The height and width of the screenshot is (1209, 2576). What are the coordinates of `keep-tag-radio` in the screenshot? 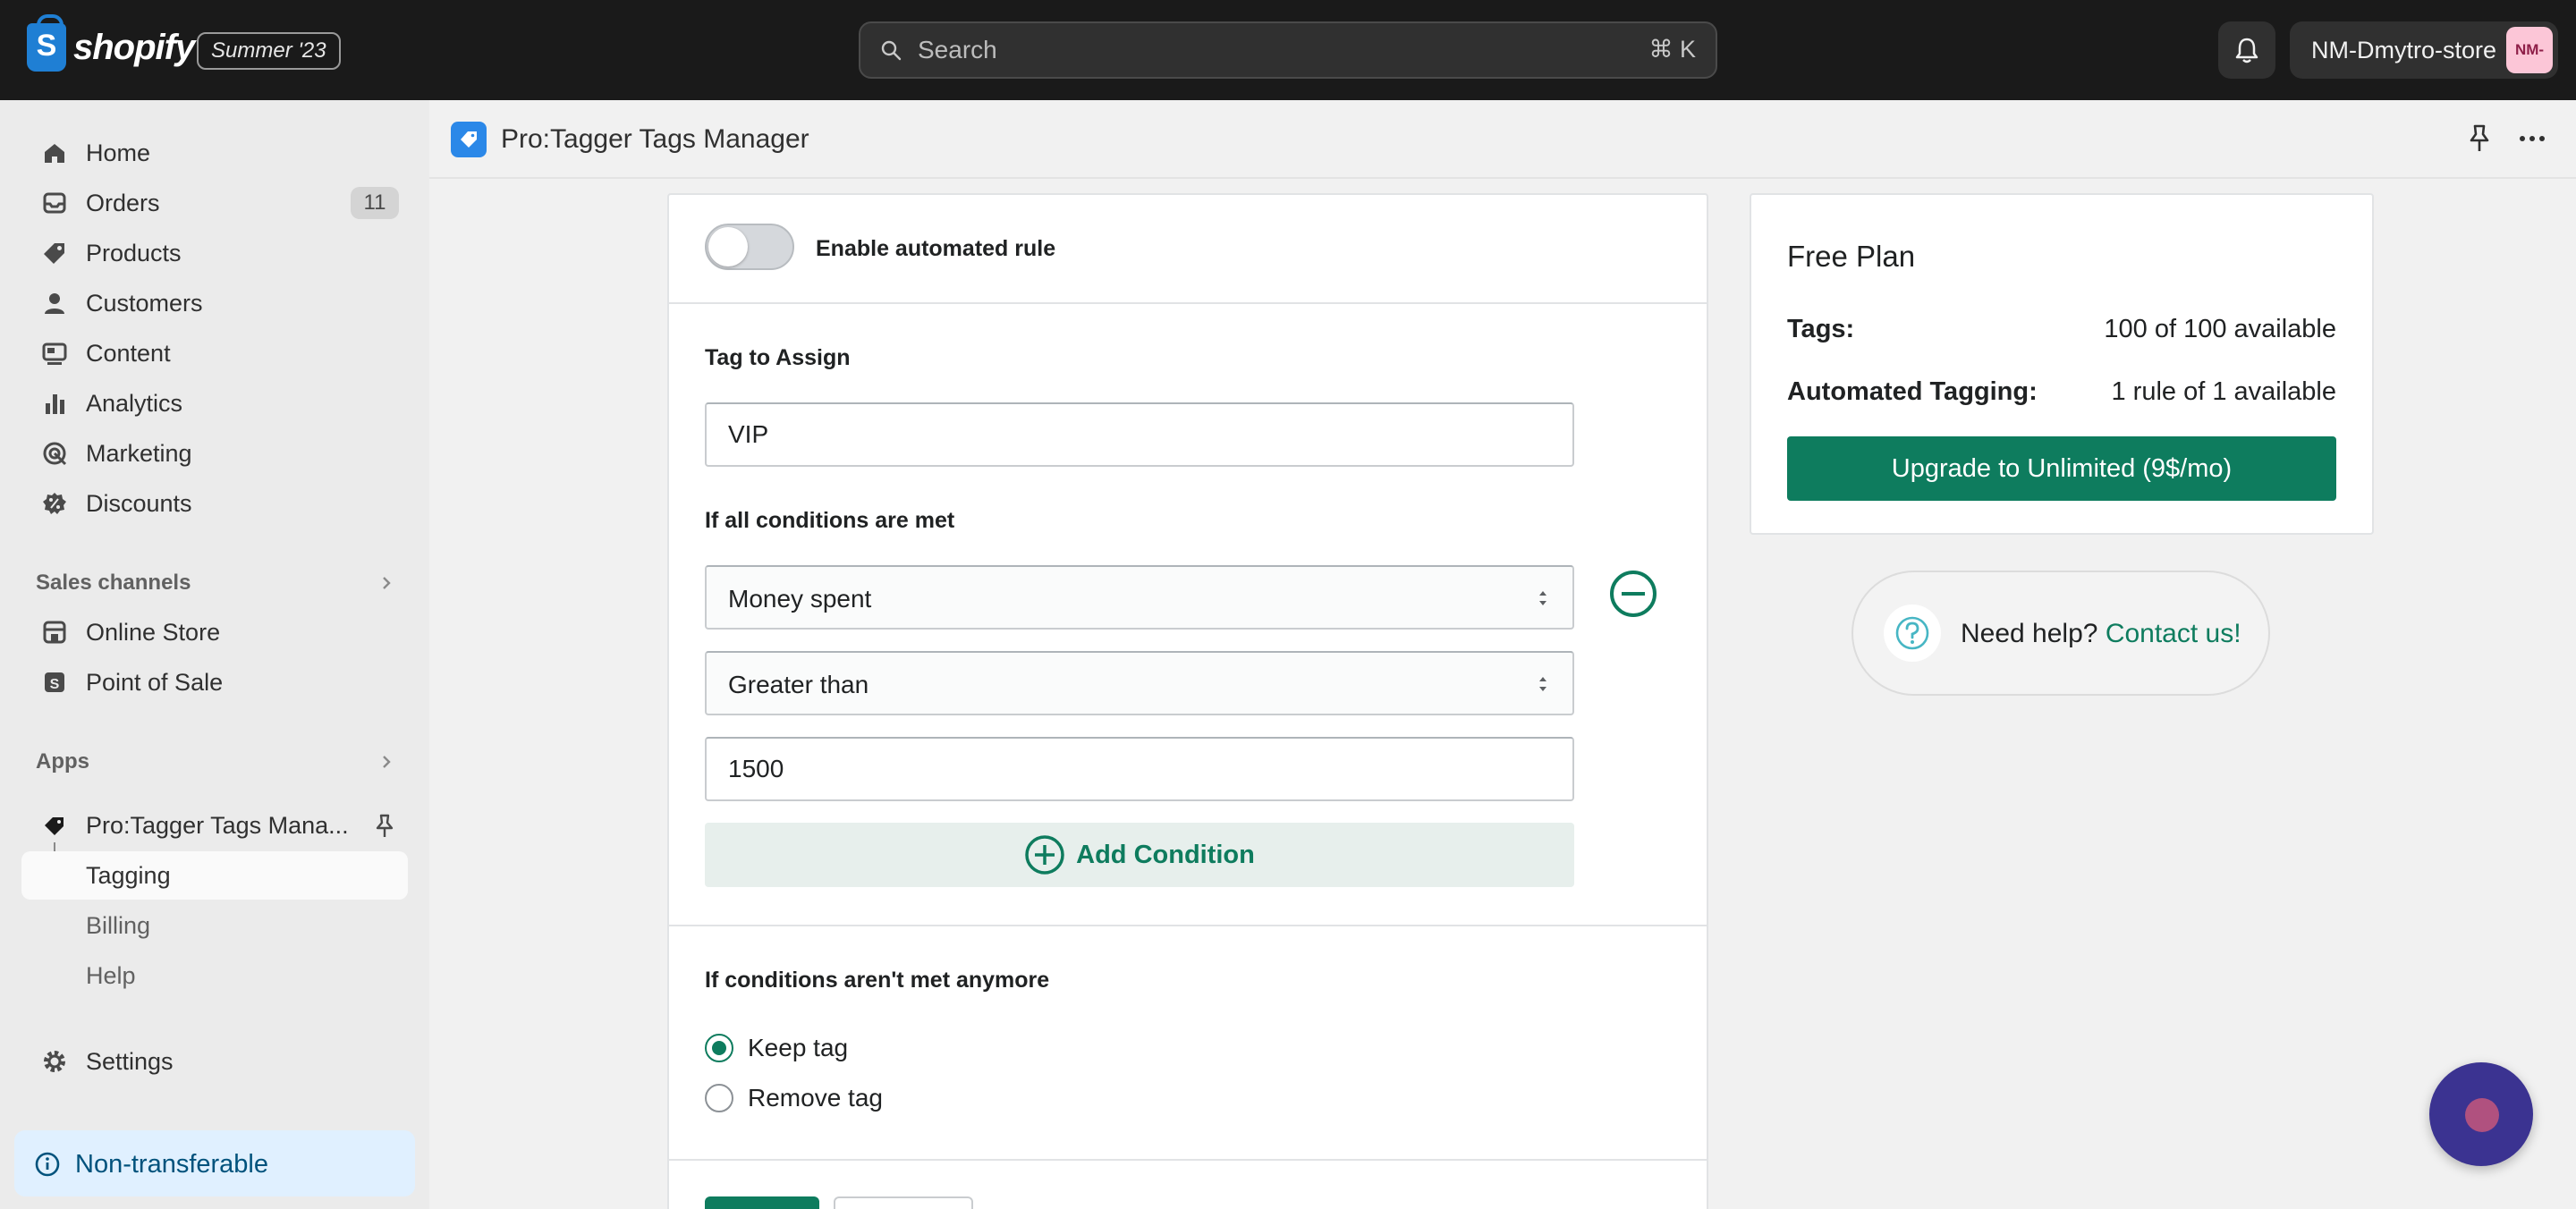 It's located at (719, 1048).